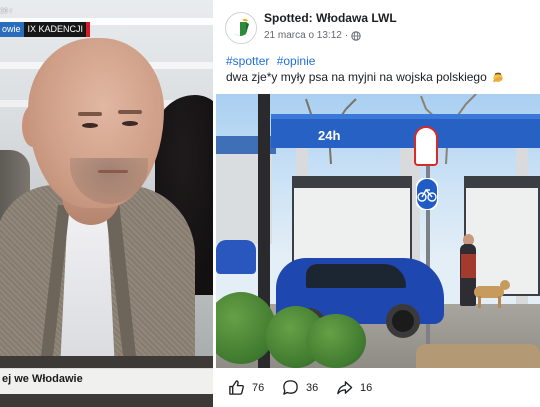 The height and width of the screenshot is (407, 540). I want to click on canopy-label: 24h, so click(329, 135).